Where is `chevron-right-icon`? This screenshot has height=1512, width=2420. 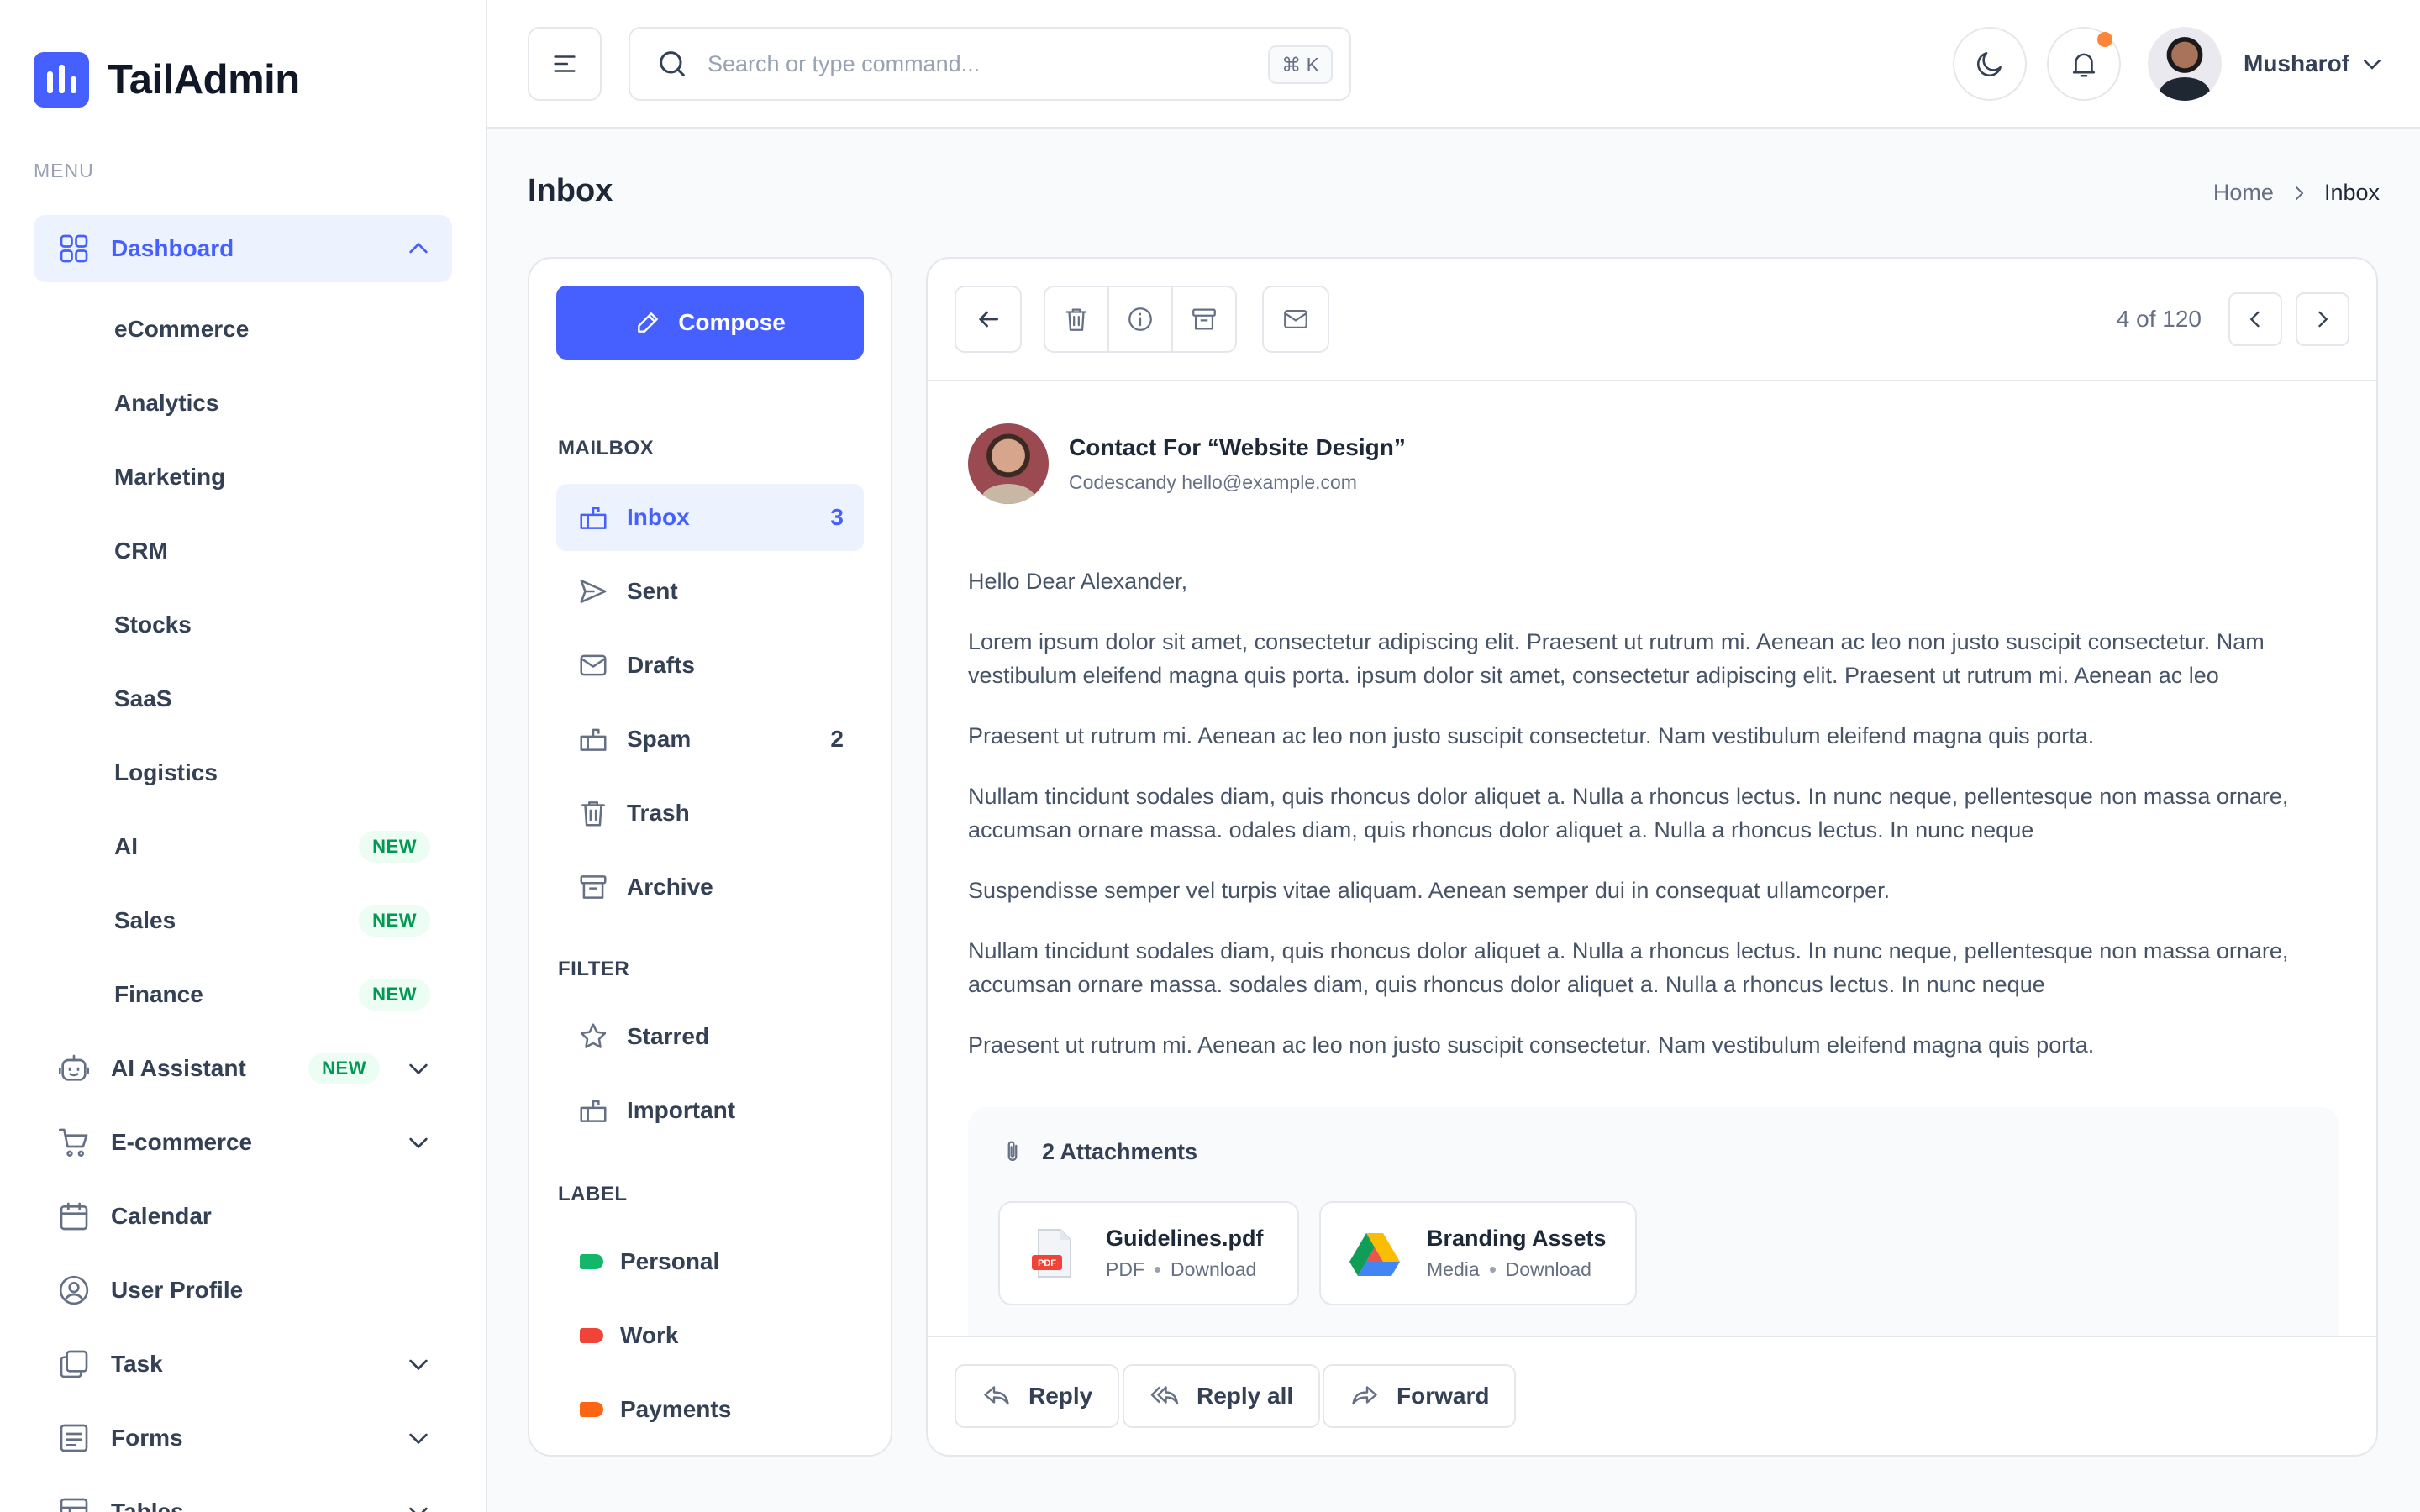 chevron-right-icon is located at coordinates (2299, 193).